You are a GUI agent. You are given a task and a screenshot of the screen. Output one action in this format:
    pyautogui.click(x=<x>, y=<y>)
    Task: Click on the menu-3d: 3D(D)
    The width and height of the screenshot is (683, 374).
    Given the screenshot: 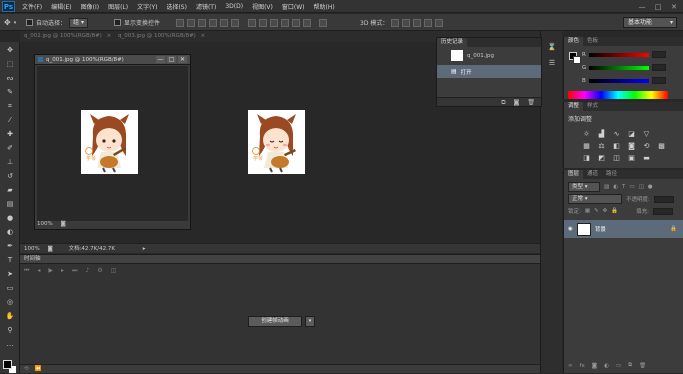 What is the action you would take?
    pyautogui.click(x=234, y=6)
    